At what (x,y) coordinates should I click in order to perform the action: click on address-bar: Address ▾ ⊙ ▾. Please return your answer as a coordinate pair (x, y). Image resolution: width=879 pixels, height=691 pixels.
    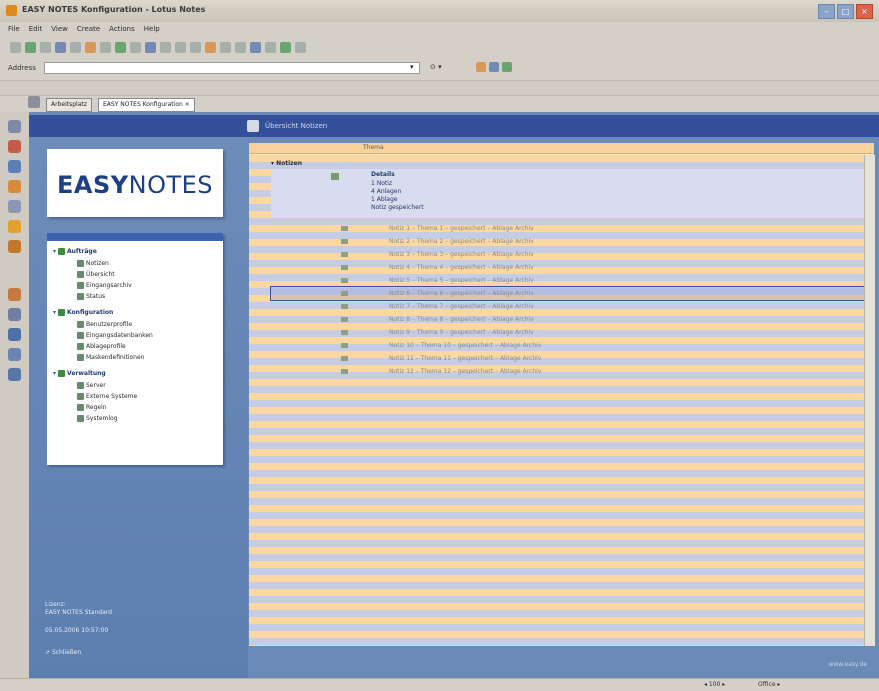
    Looking at the image, I should click on (439, 69).